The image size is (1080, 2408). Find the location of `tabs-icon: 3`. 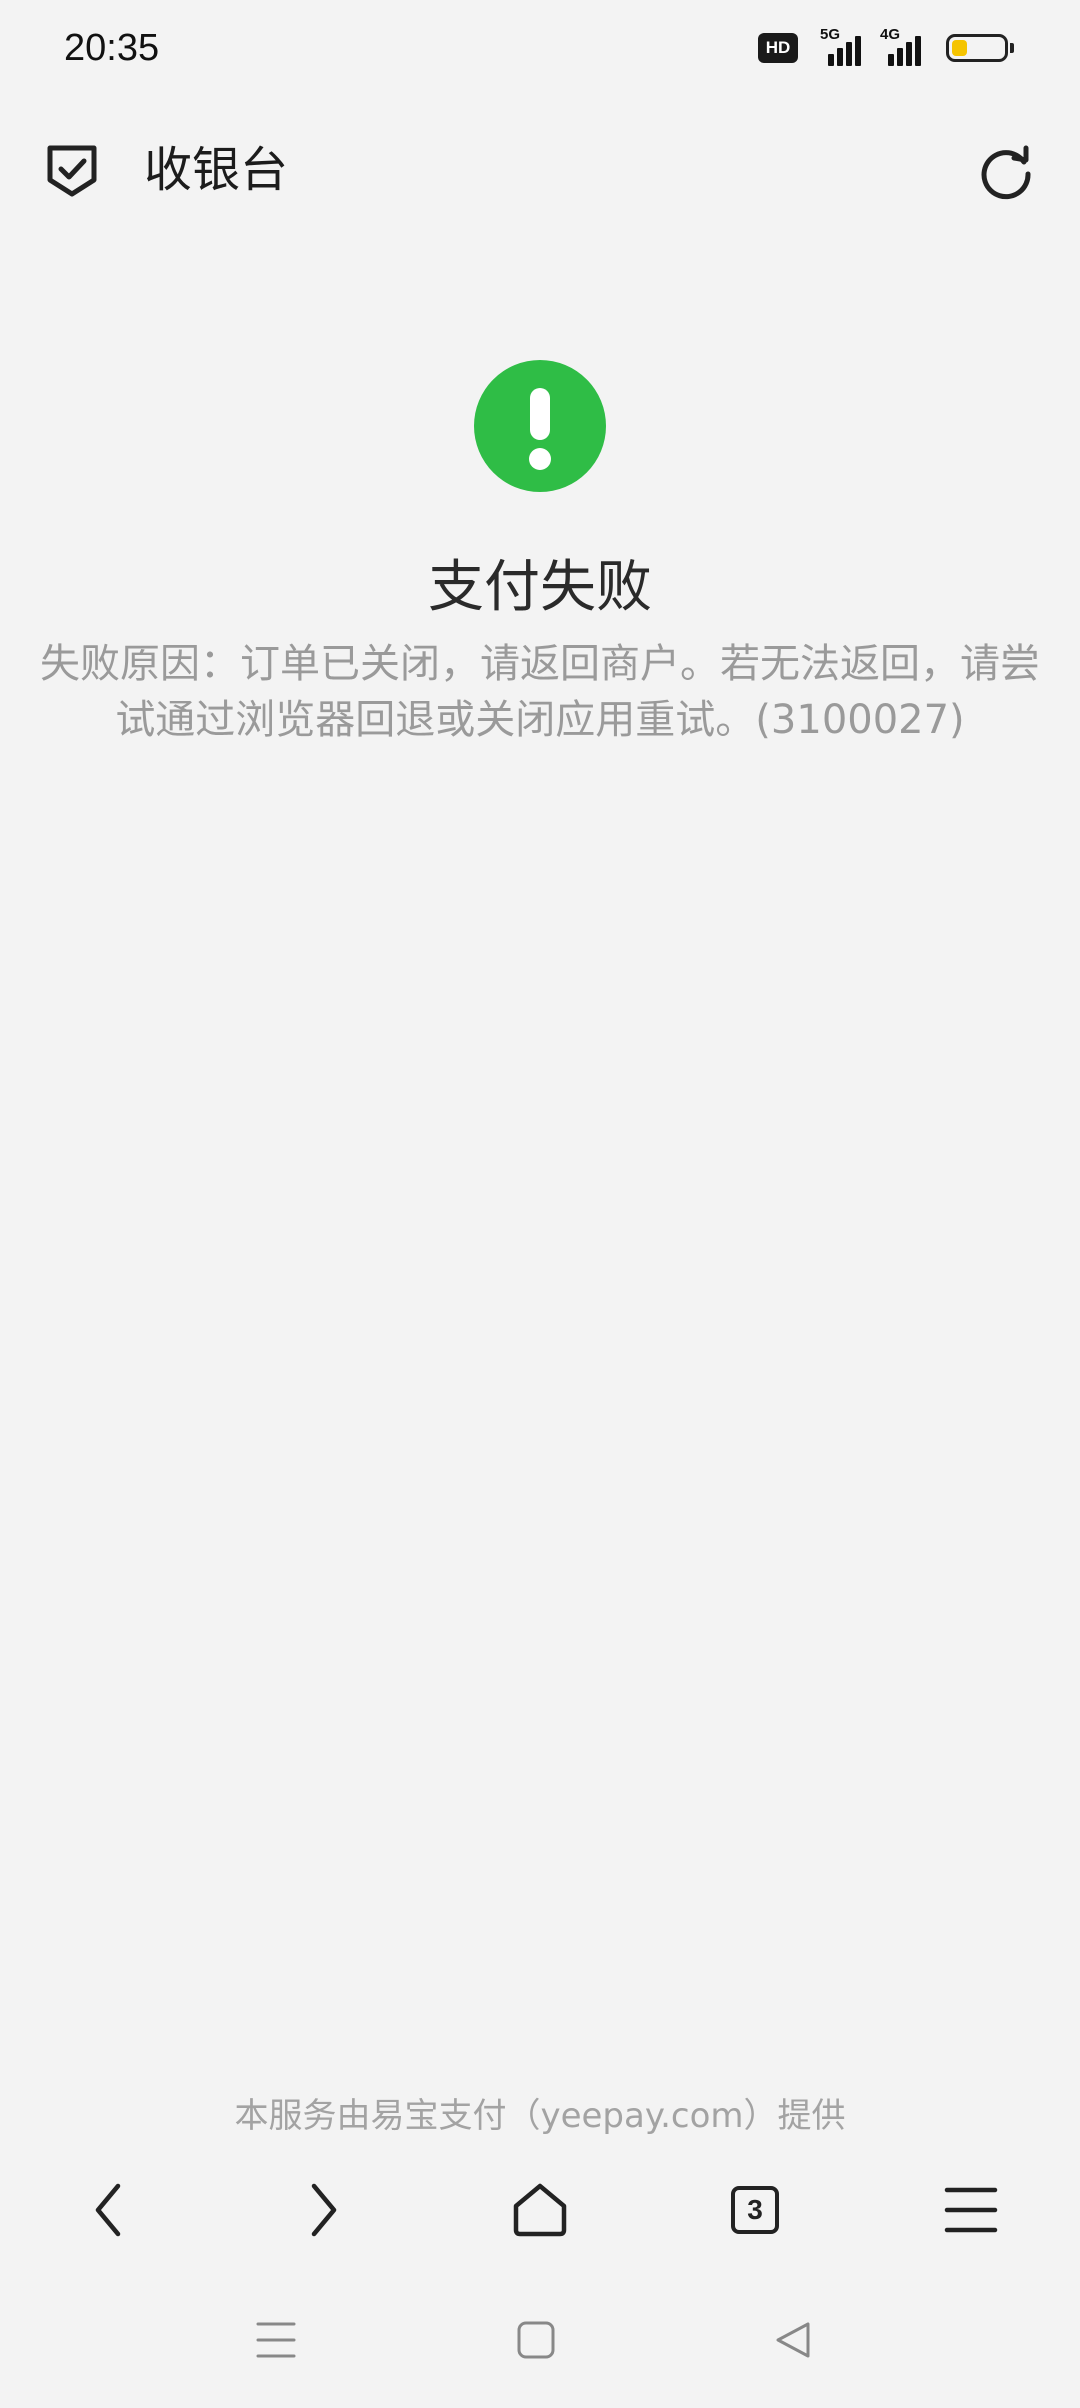

tabs-icon: 3 is located at coordinates (755, 2210).